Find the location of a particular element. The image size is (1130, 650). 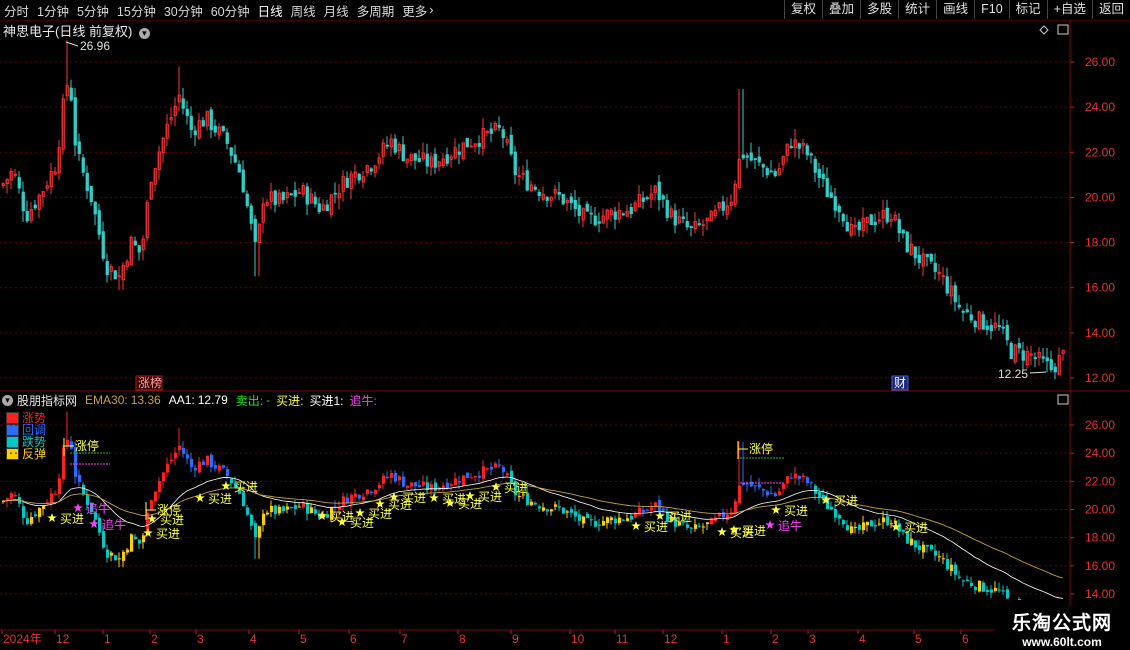

restore-icon is located at coordinates (1063, 29).